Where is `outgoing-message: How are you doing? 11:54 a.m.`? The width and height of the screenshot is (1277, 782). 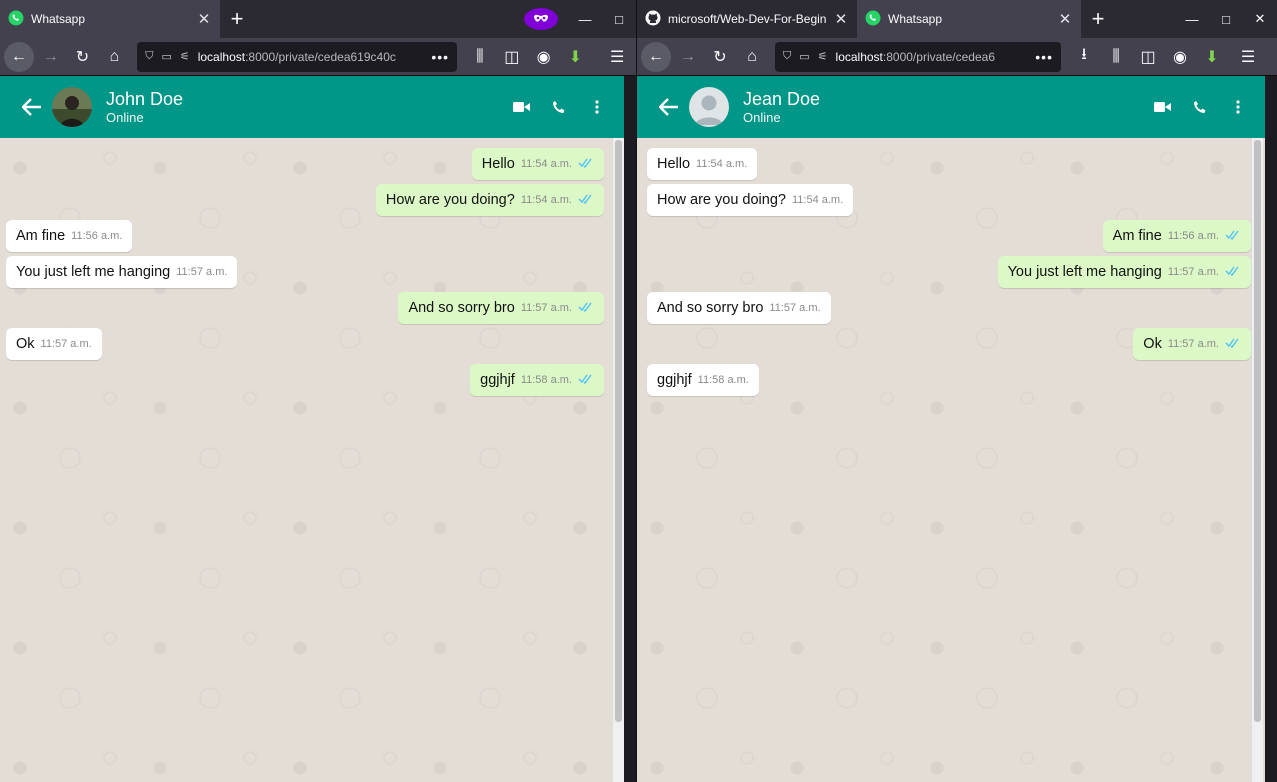 outgoing-message: How are you doing? 11:54 a.m. is located at coordinates (489, 200).